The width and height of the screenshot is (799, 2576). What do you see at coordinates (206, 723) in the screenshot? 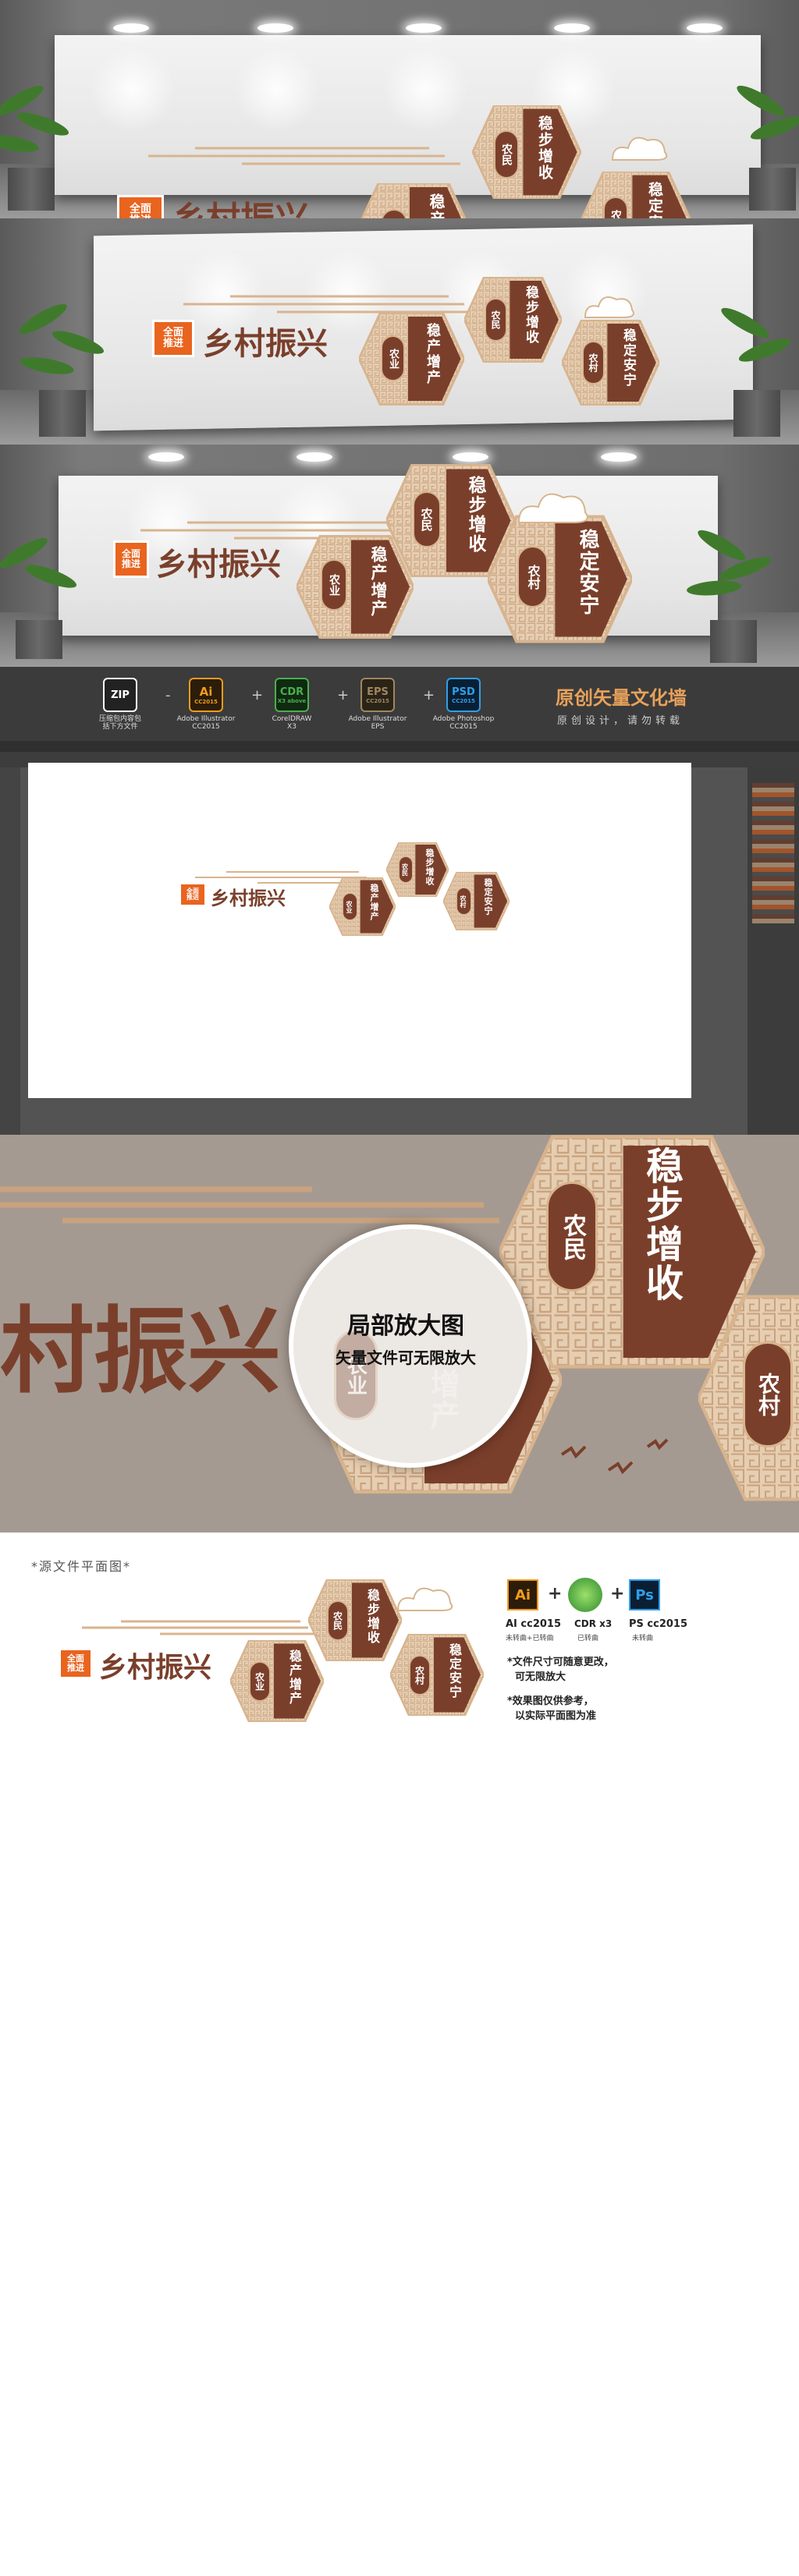
I see `ai-label: Adobe Illustrator CC2015` at bounding box center [206, 723].